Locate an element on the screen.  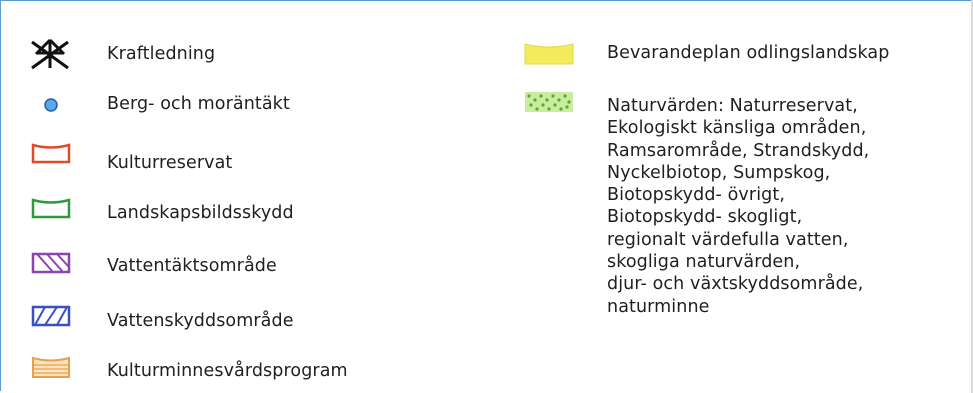
blue-dot-icon is located at coordinates (51, 105).